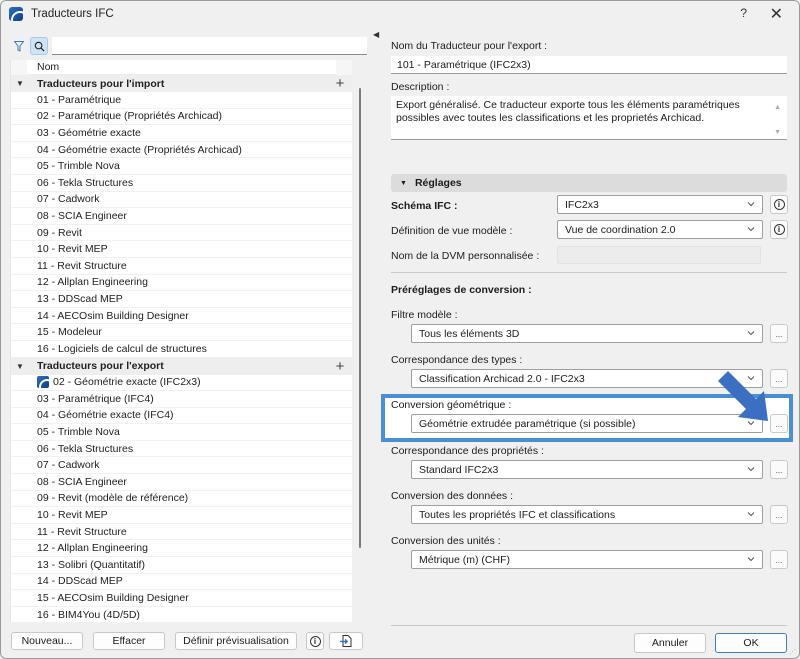 The height and width of the screenshot is (659, 800). I want to click on list-item: 13 - DDScad MEP, so click(181, 299).